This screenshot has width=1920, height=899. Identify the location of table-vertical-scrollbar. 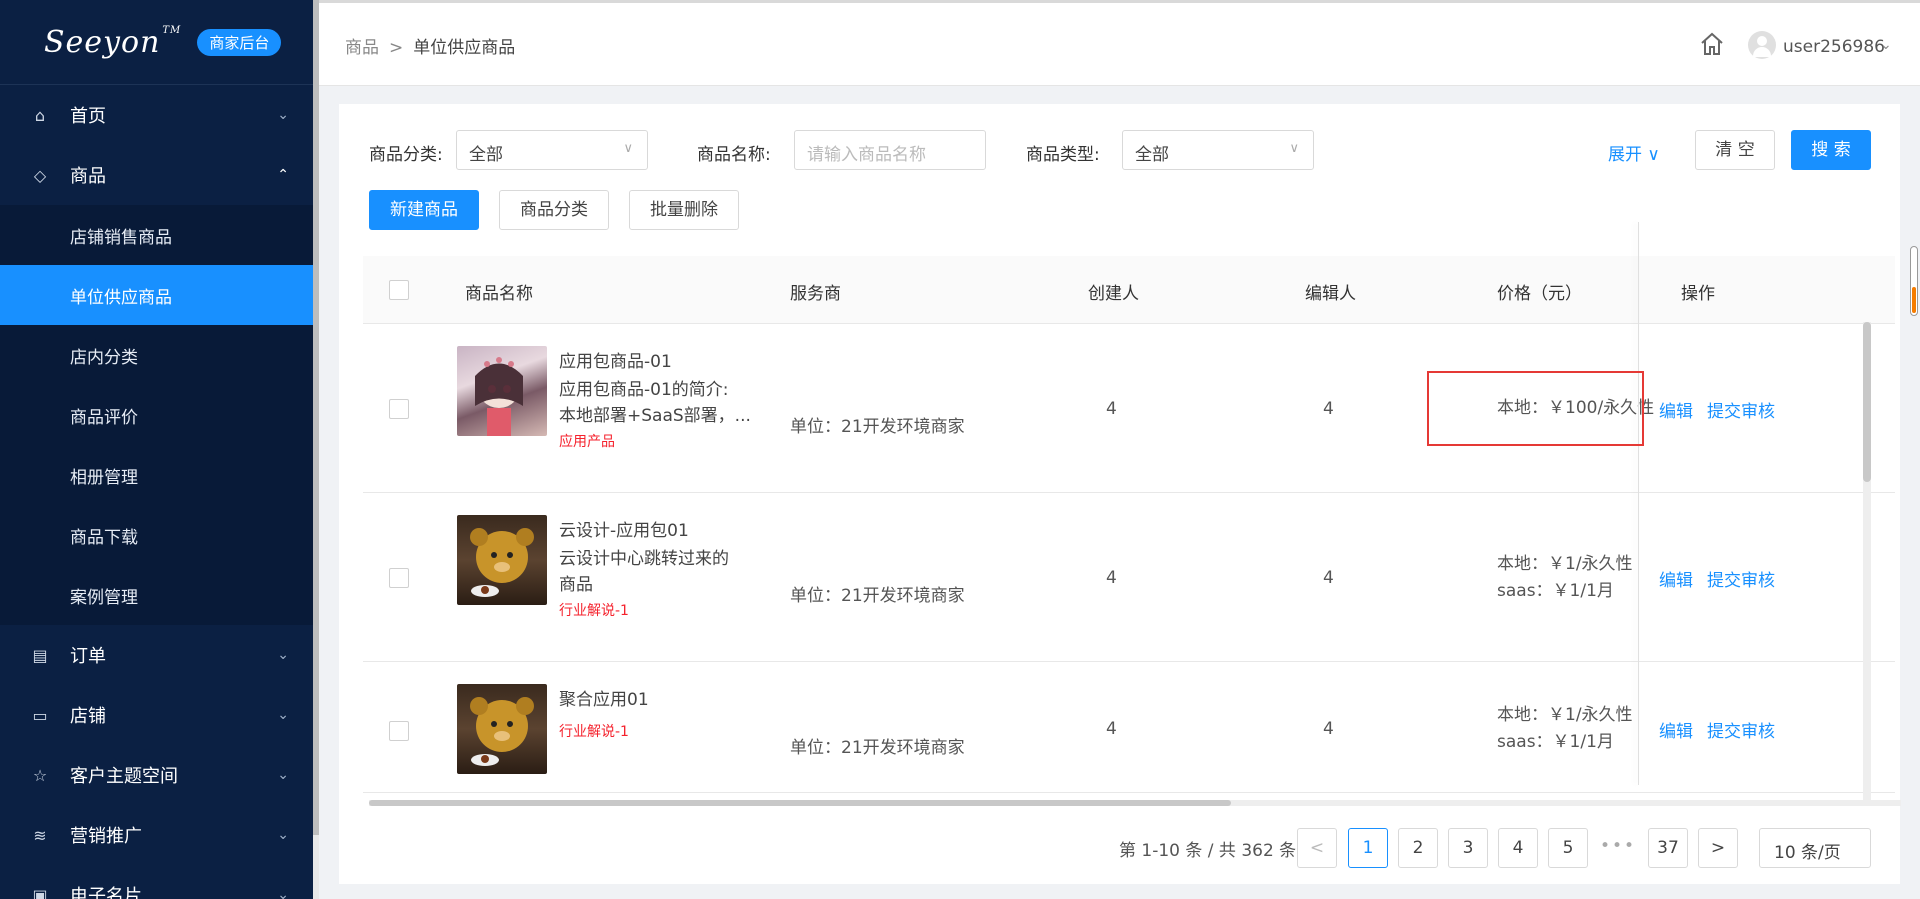
(1867, 561).